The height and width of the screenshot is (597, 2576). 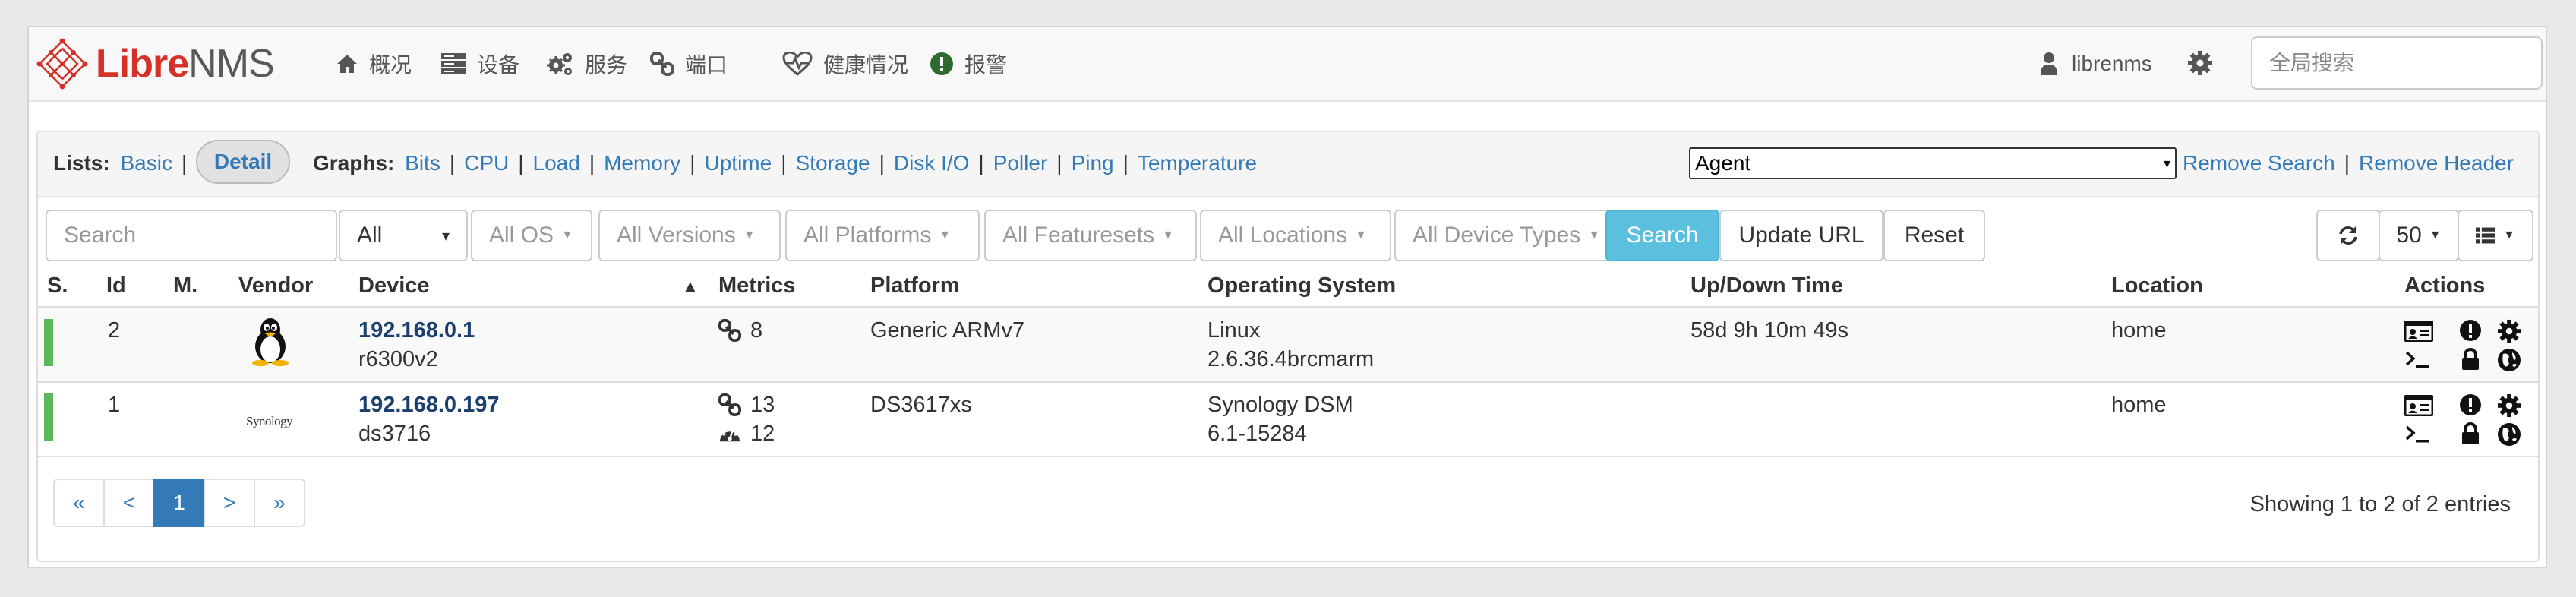 What do you see at coordinates (729, 435) in the screenshot?
I see `dashboard-gauge-icon` at bounding box center [729, 435].